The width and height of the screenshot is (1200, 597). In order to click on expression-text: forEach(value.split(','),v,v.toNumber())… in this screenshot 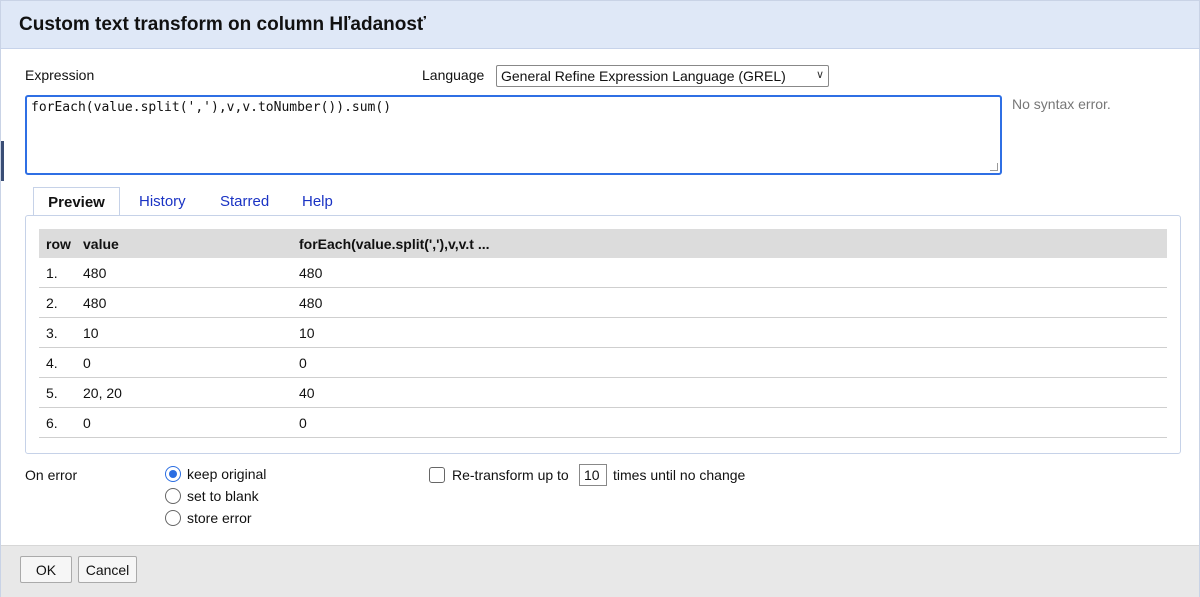, I will do `click(211, 107)`.